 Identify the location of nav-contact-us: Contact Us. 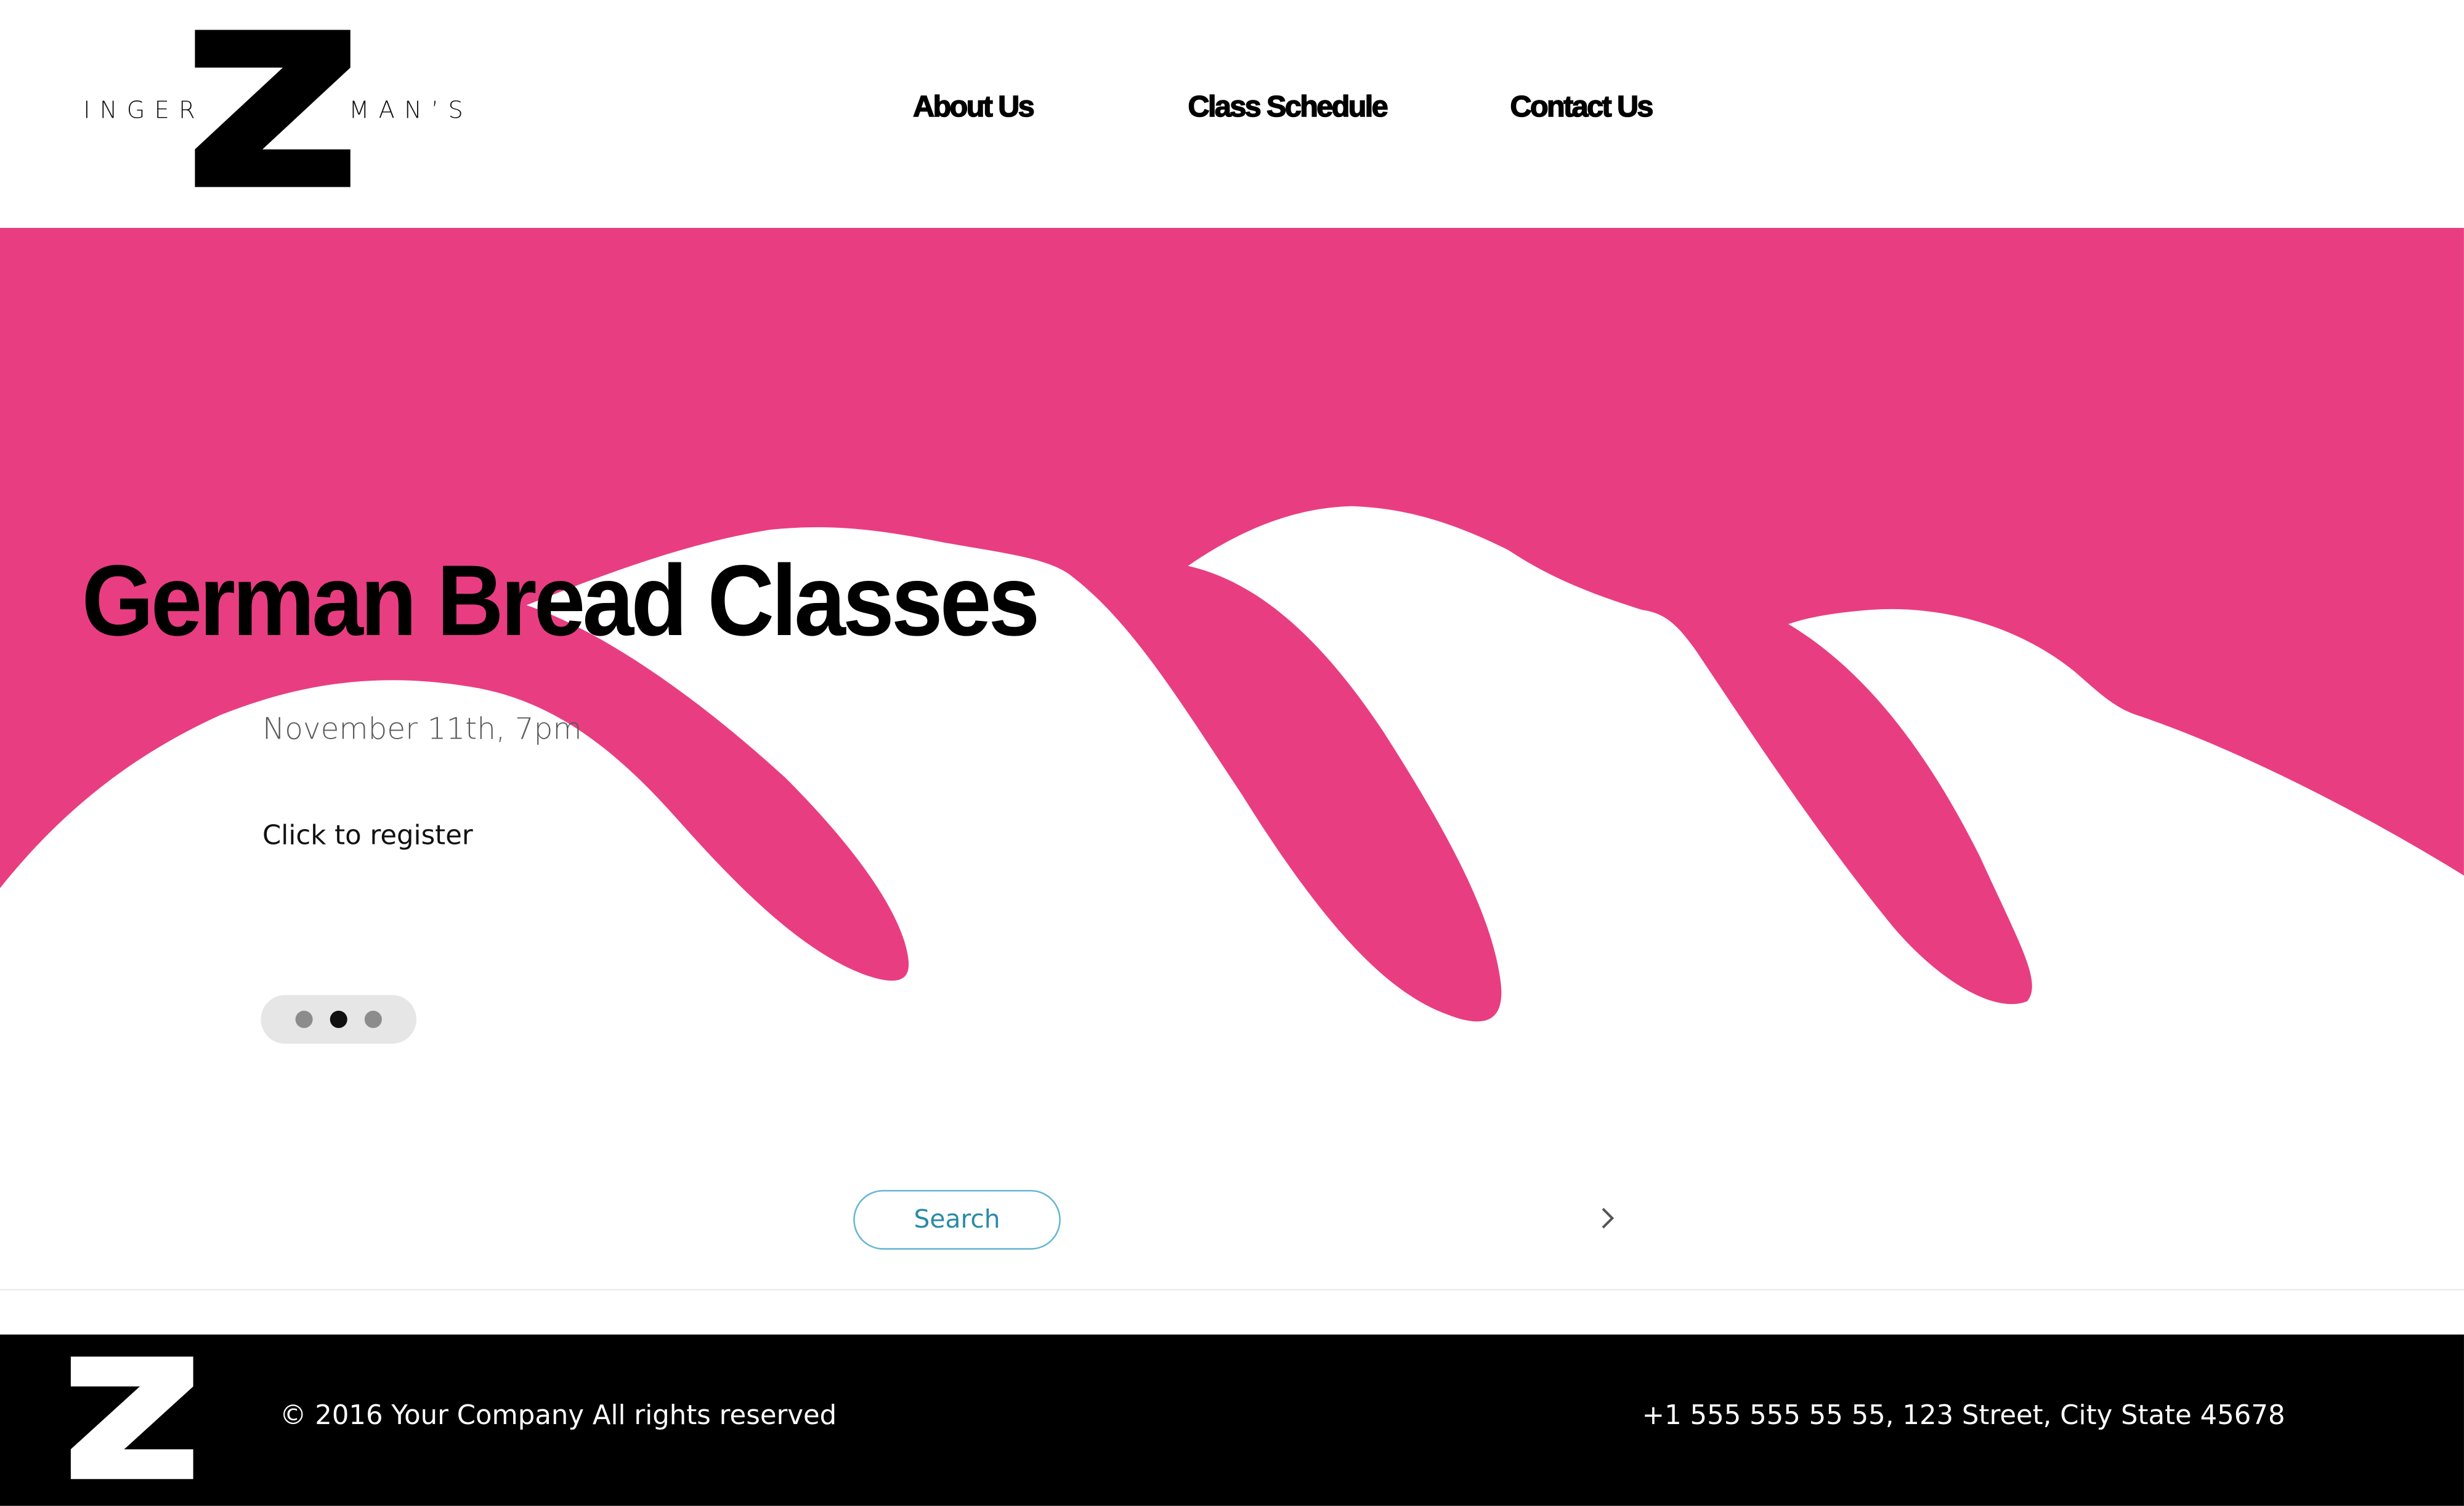
(1582, 108).